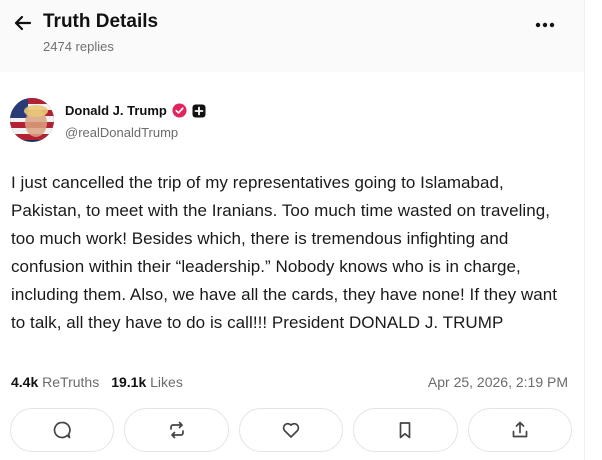 The width and height of the screenshot is (602, 460). I want to click on action-bar, so click(291, 431).